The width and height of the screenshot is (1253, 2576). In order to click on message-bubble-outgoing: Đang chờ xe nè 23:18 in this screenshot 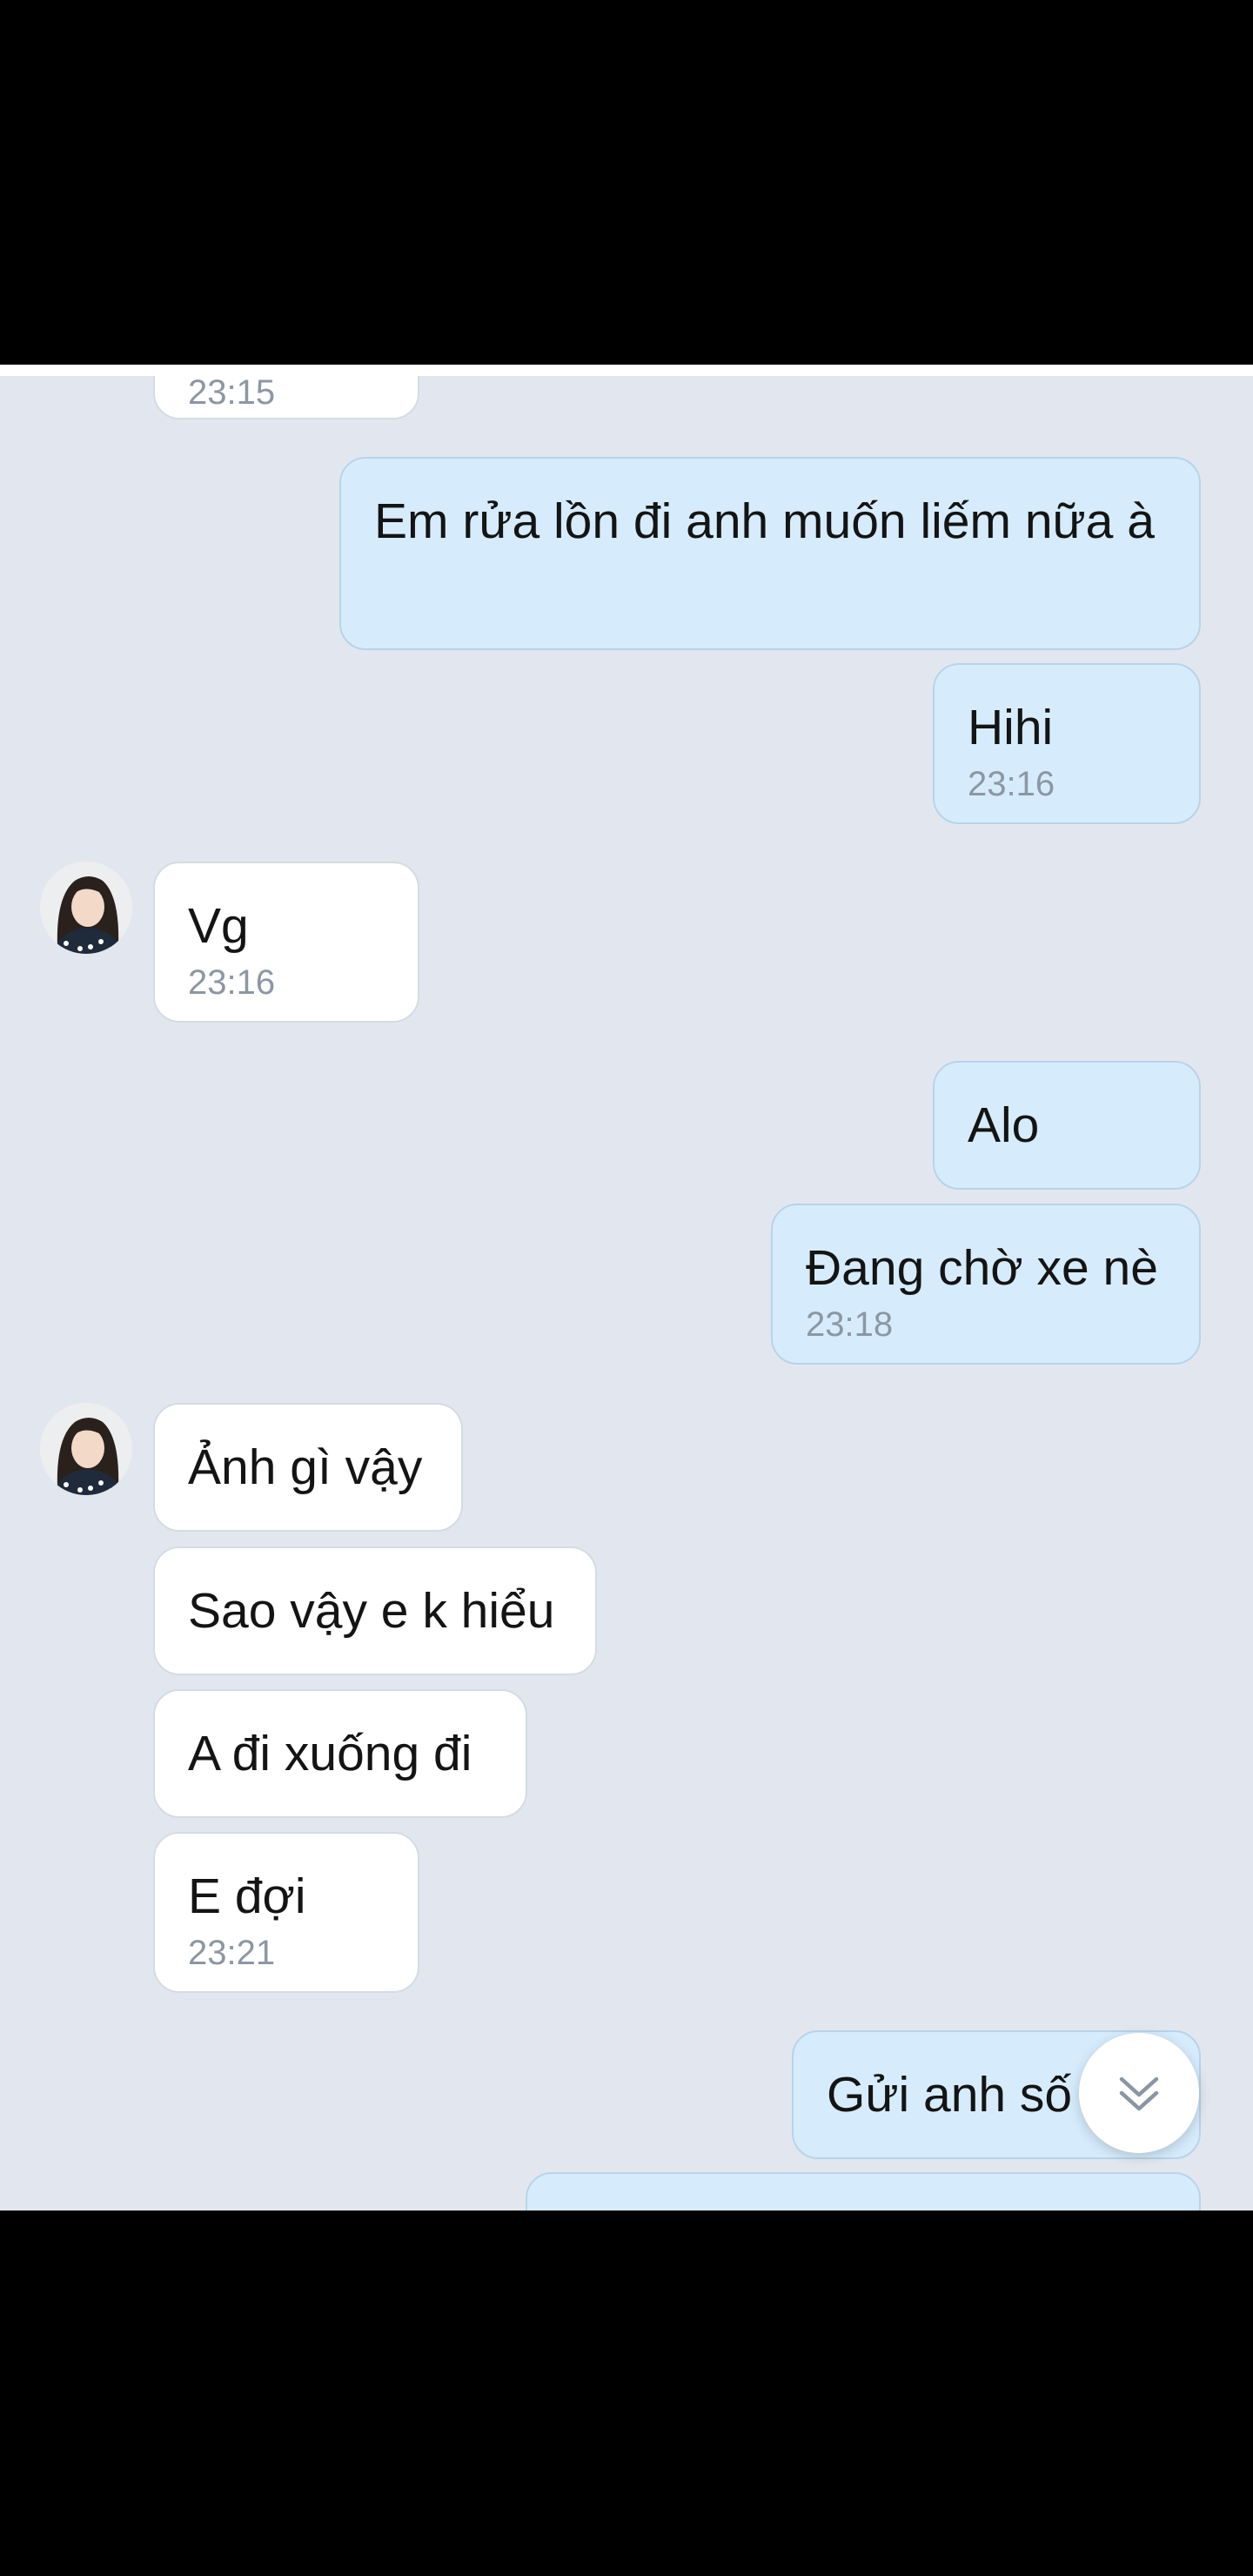, I will do `click(986, 1284)`.